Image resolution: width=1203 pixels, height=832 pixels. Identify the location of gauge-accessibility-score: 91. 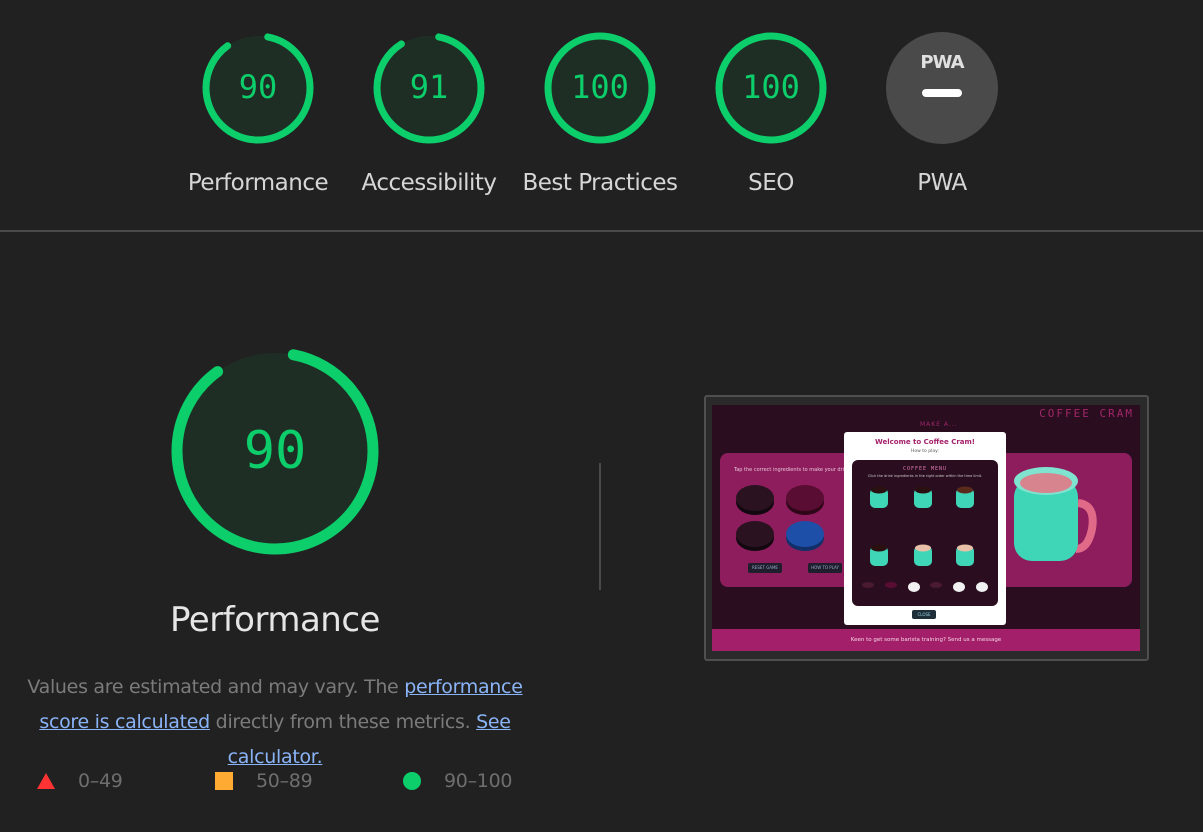
(429, 87).